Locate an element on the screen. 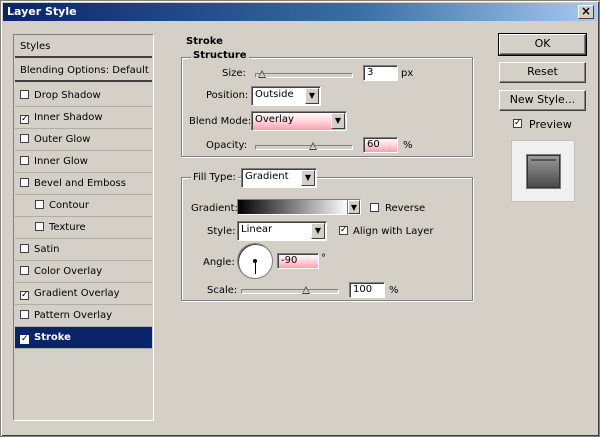 This screenshot has width=600, height=437. gradient-dropdown-icon: ▼ is located at coordinates (354, 207).